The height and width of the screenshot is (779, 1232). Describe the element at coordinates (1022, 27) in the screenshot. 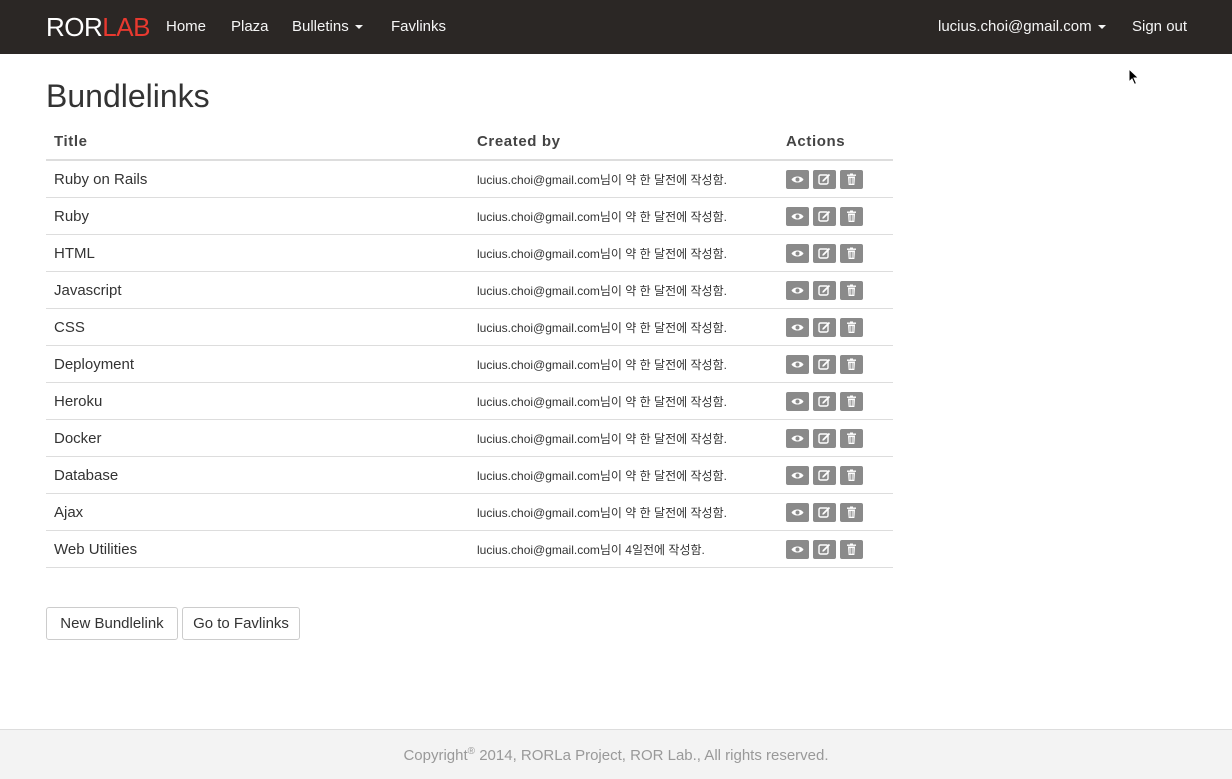

I see `user-menu-dropdown: lucius.choi@gmail.com` at that location.